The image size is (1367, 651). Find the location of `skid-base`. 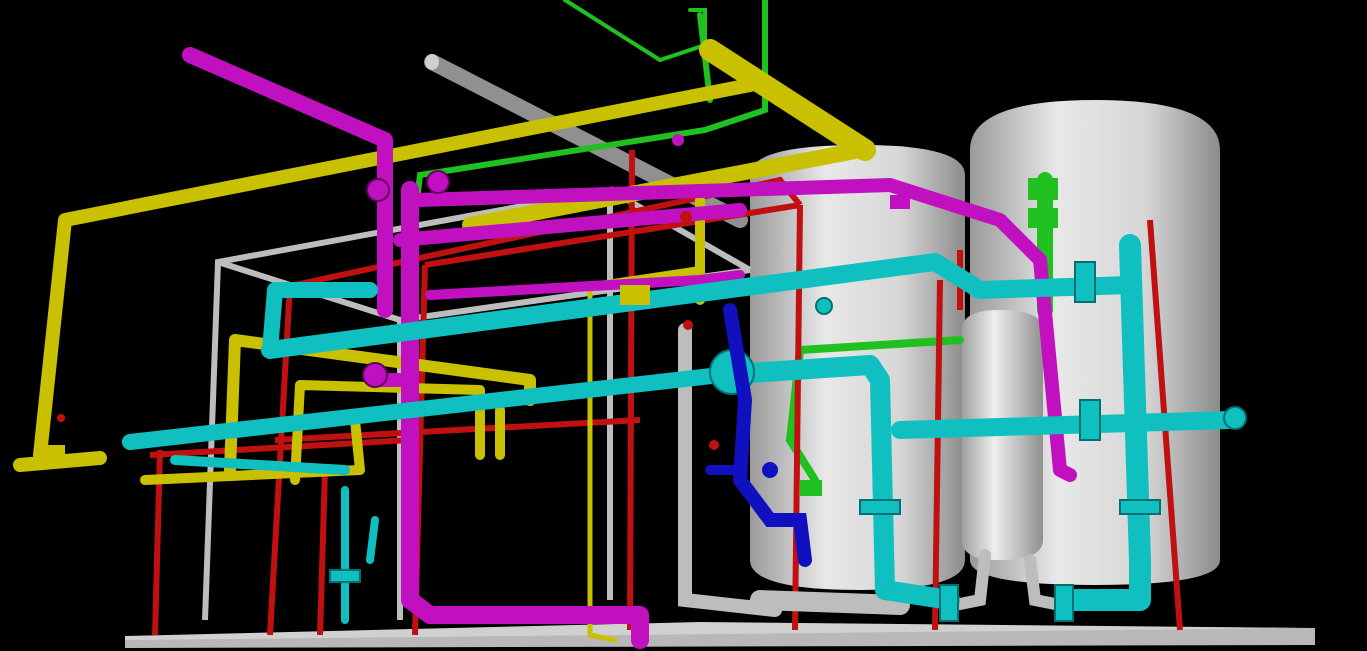

skid-base is located at coordinates (720, 635).